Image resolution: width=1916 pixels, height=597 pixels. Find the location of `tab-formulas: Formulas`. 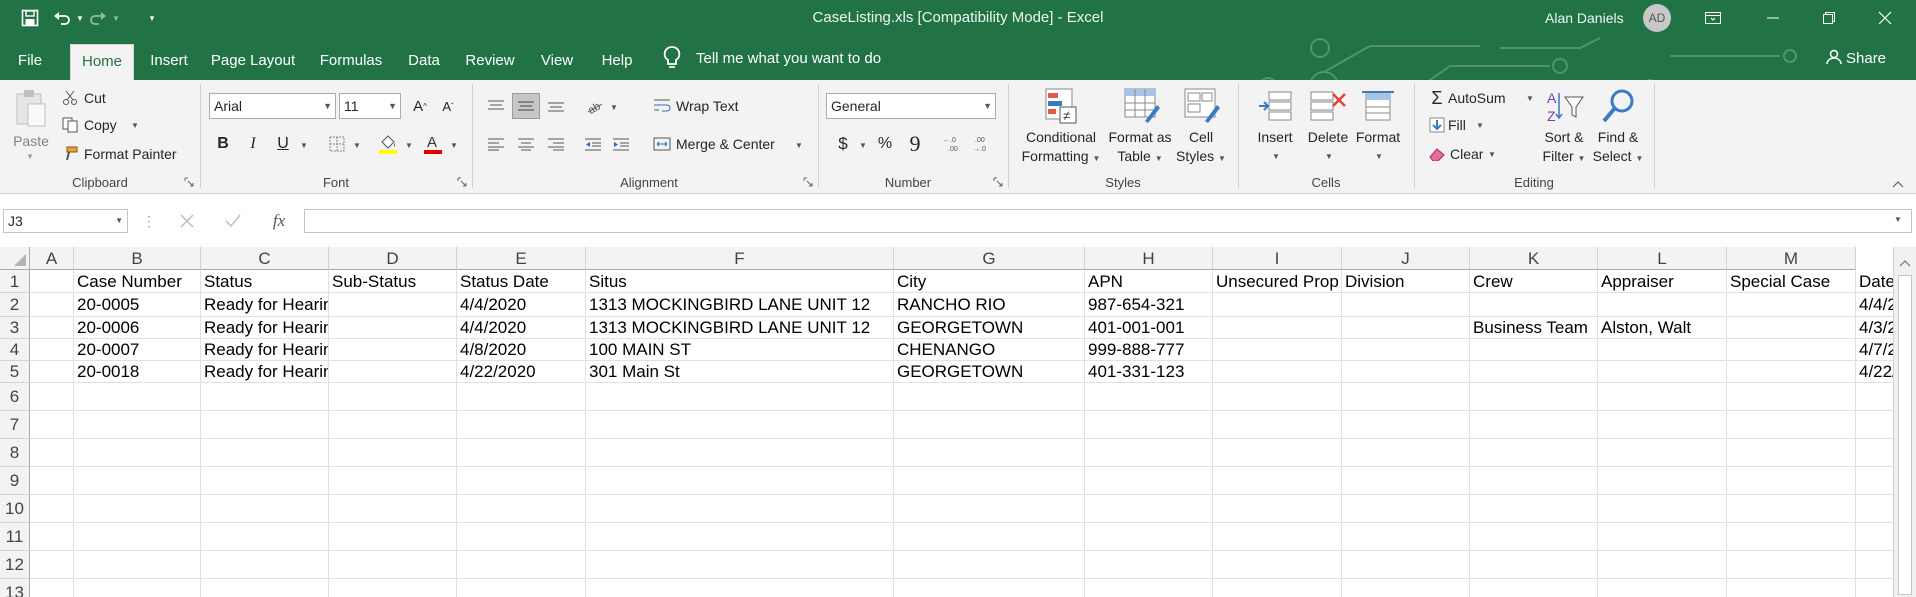

tab-formulas: Formulas is located at coordinates (351, 62).